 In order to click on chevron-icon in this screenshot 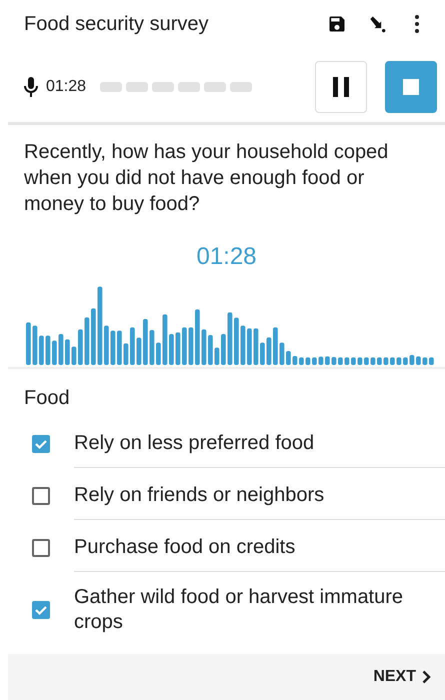, I will do `click(426, 677)`.